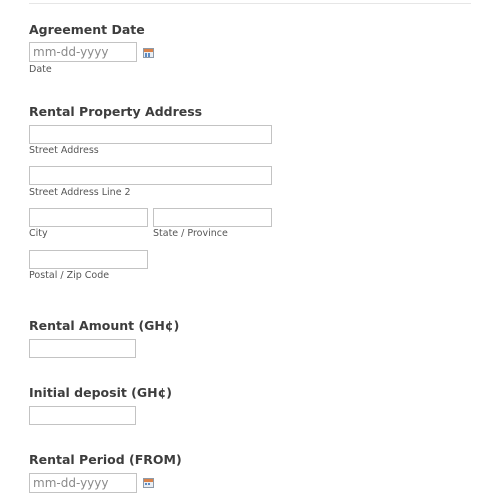  I want to click on rental-period-from-label: Rental Period (FROM), so click(105, 459).